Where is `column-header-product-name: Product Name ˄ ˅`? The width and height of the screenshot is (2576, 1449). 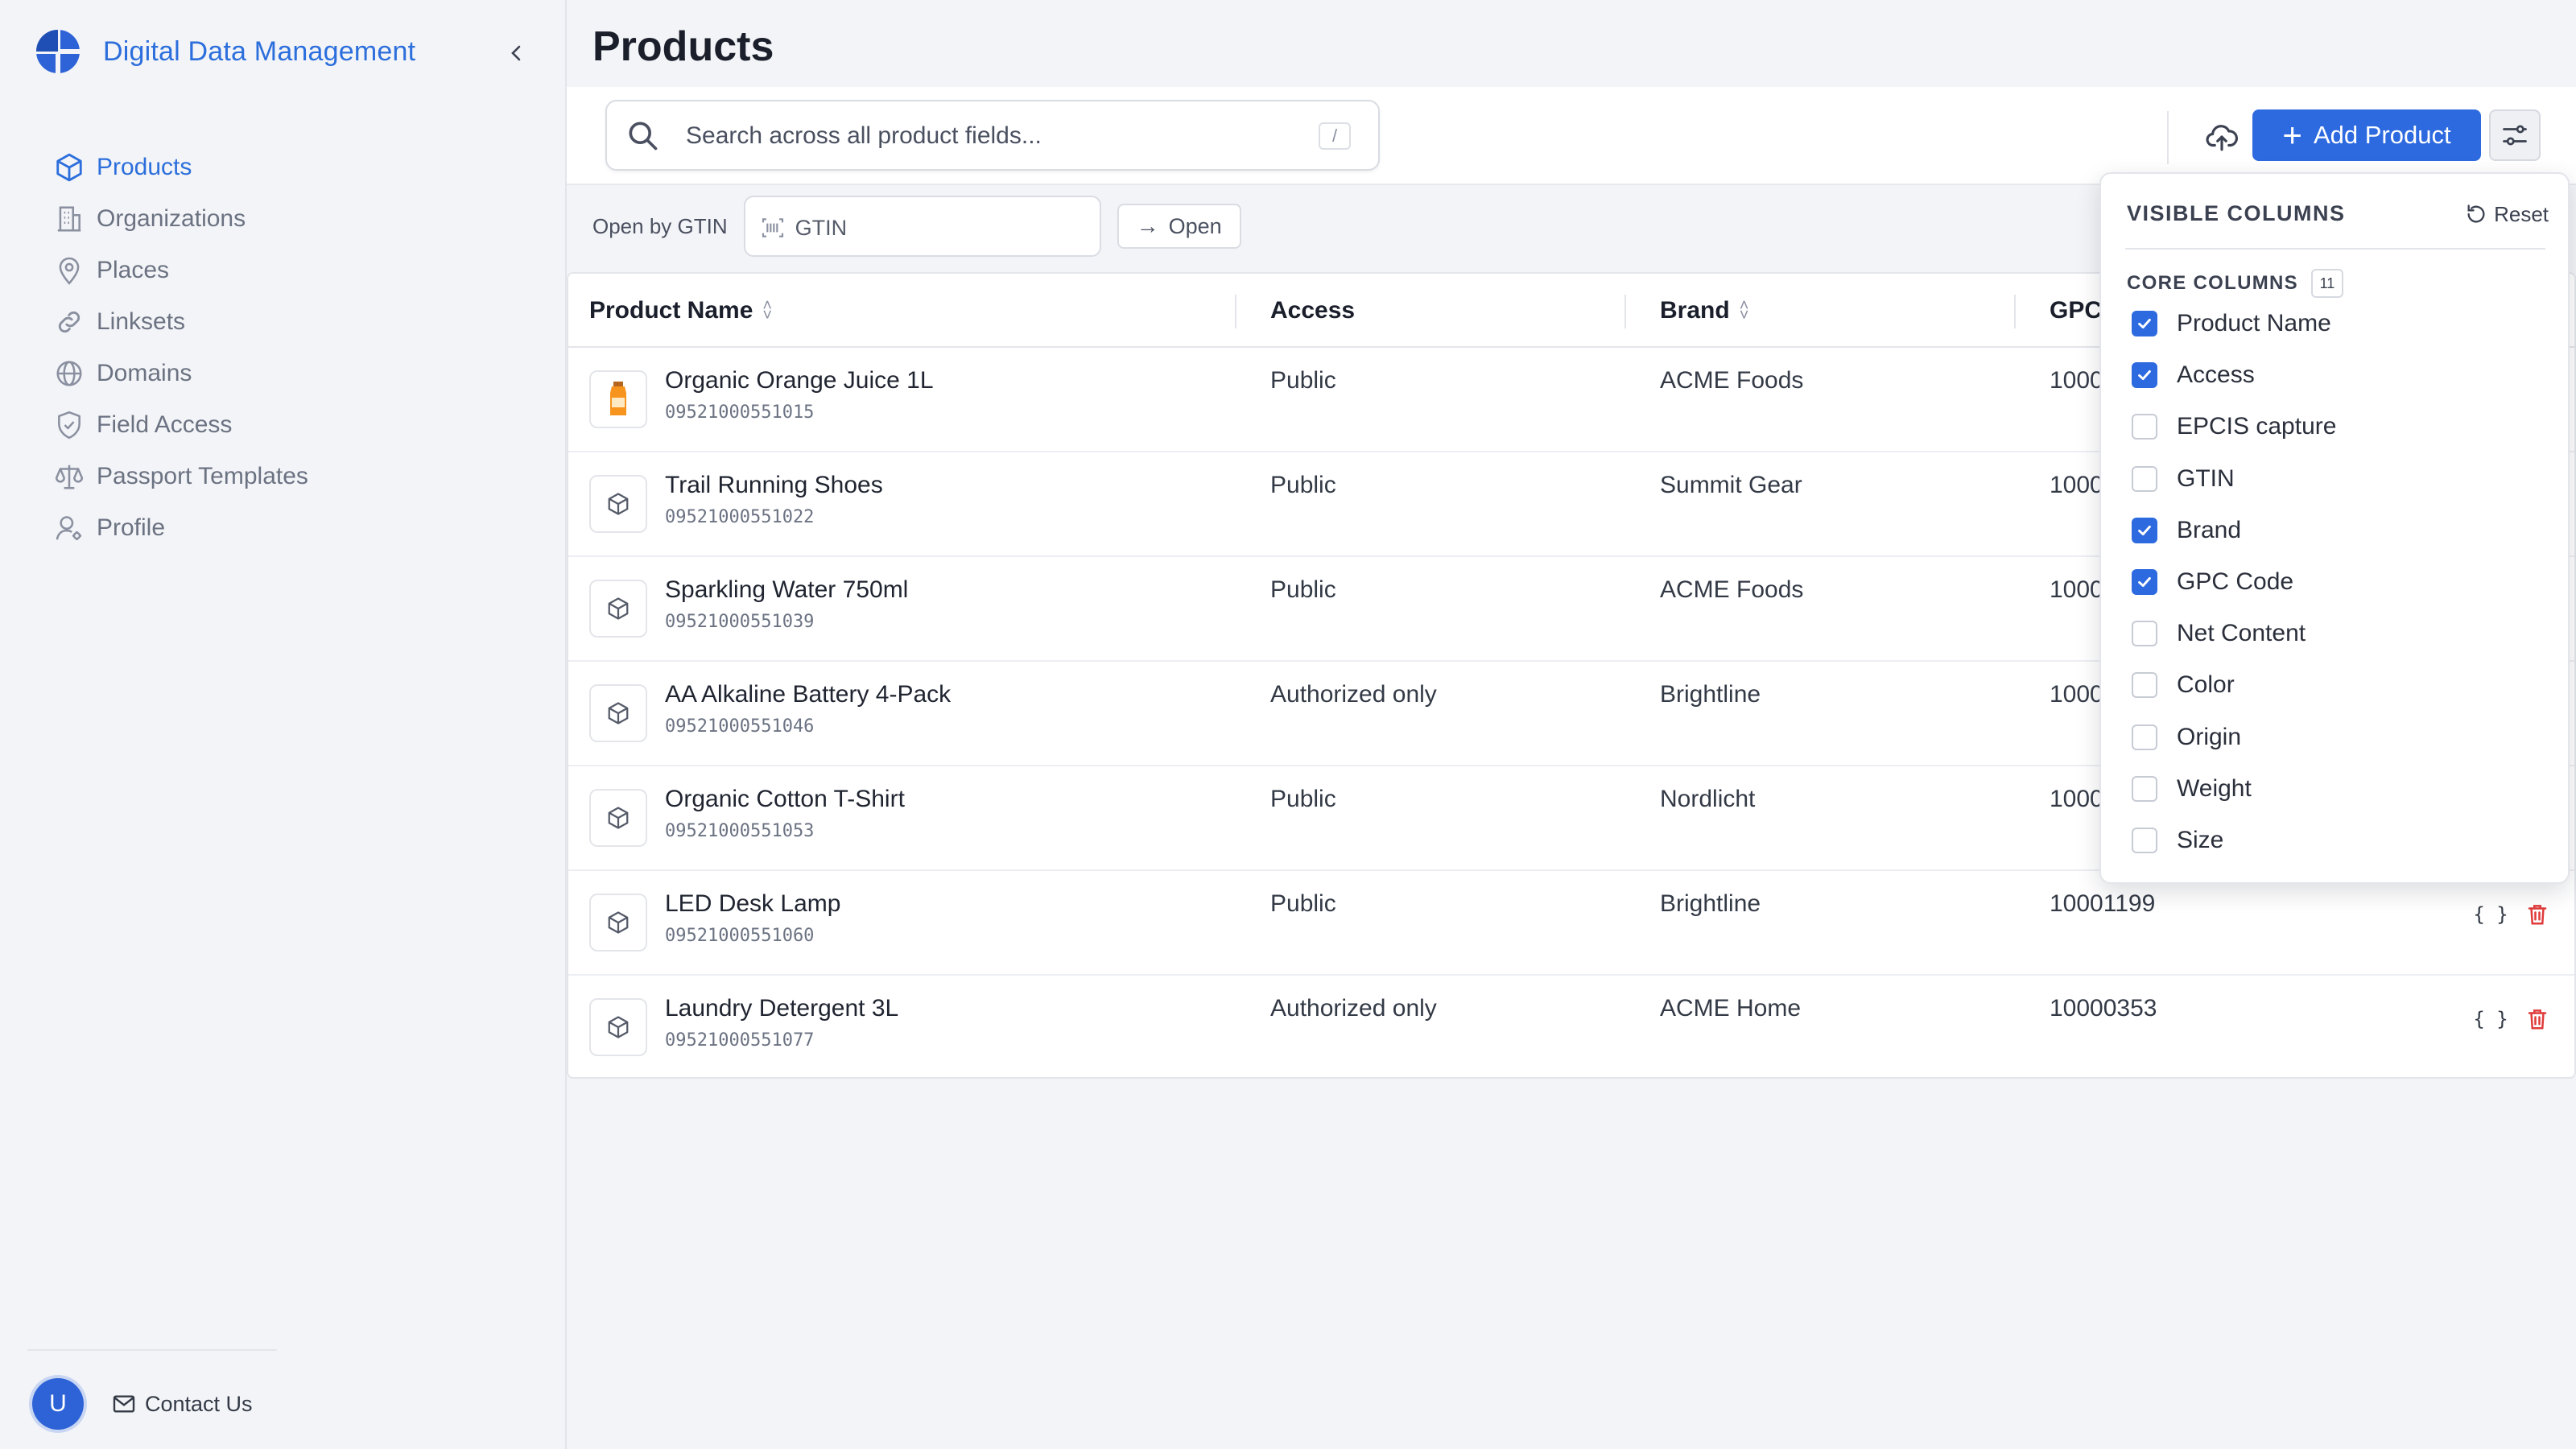
column-header-product-name: Product Name ˄ ˅ is located at coordinates (680, 311).